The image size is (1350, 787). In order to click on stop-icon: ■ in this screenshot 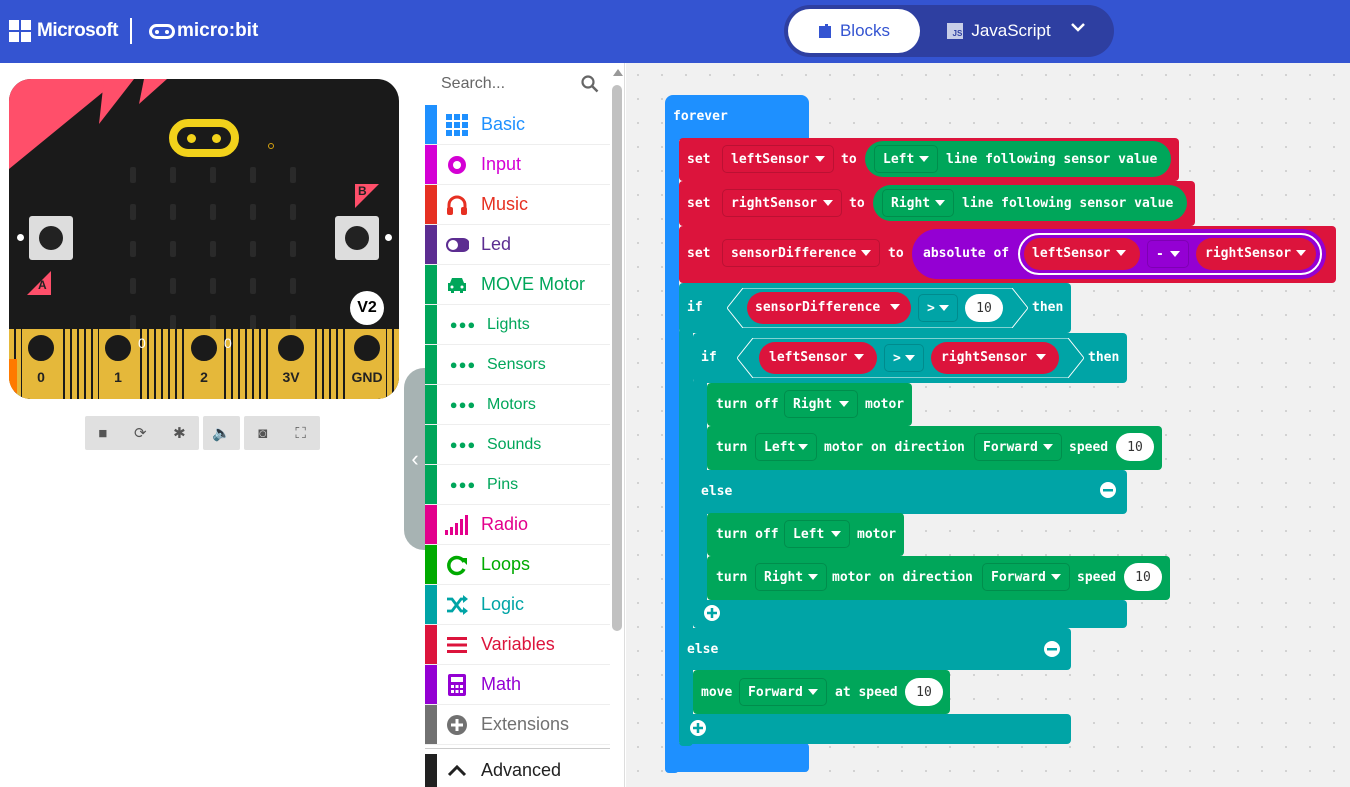, I will do `click(102, 433)`.